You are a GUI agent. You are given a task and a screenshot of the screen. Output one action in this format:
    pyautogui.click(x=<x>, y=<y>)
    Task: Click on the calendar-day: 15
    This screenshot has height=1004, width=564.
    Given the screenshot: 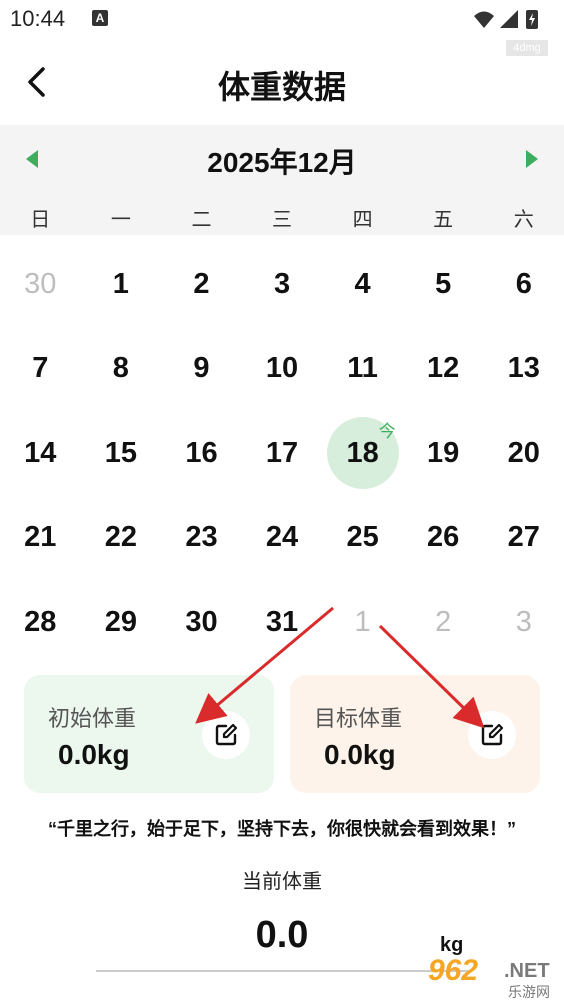 What is the action you would take?
    pyautogui.click(x=121, y=453)
    